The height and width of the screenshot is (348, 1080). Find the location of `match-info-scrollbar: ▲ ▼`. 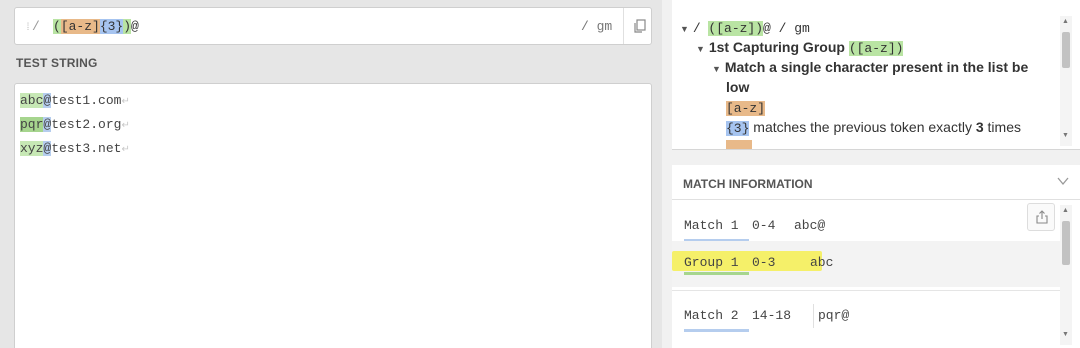

match-info-scrollbar: ▲ ▼ is located at coordinates (1066, 275).